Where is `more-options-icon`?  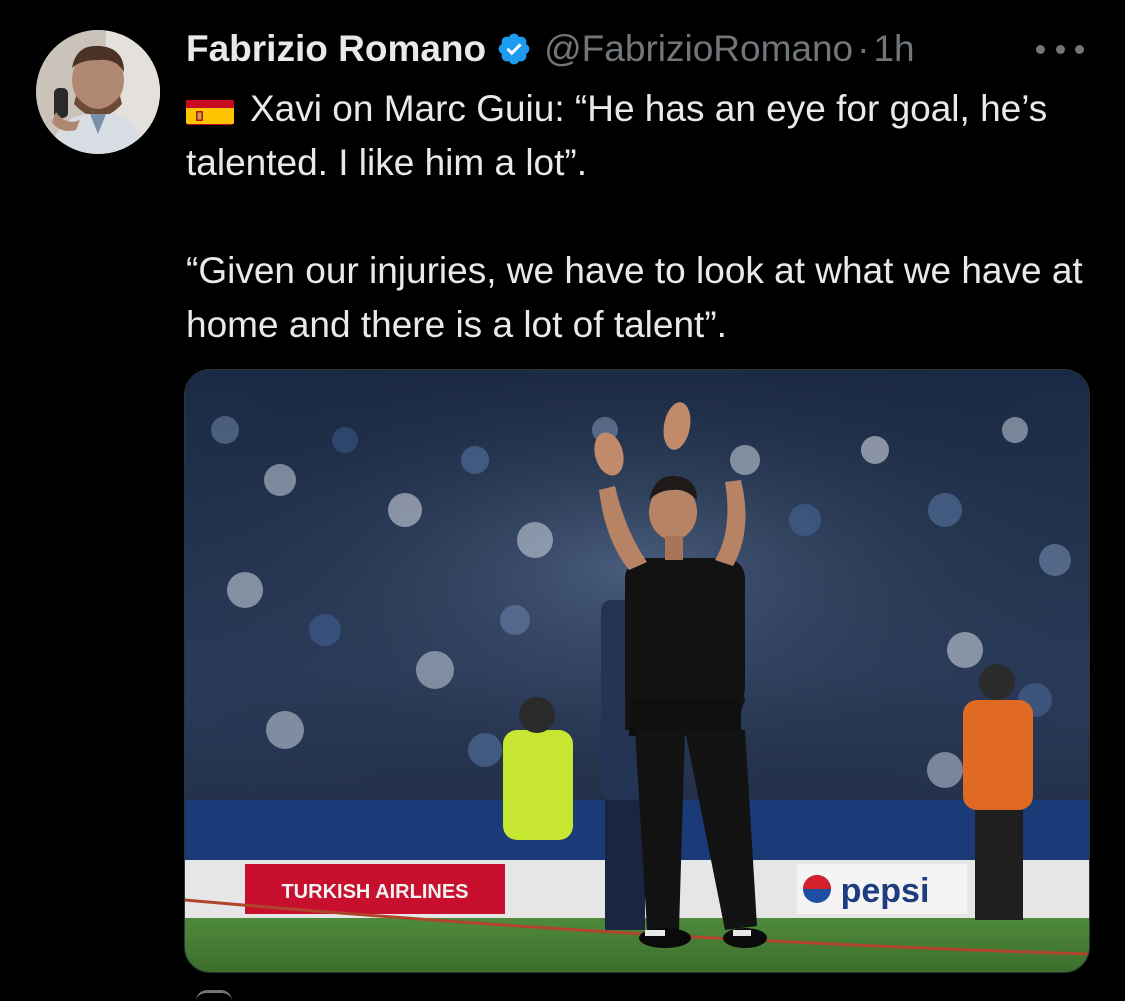
more-options-icon is located at coordinates (1060, 49).